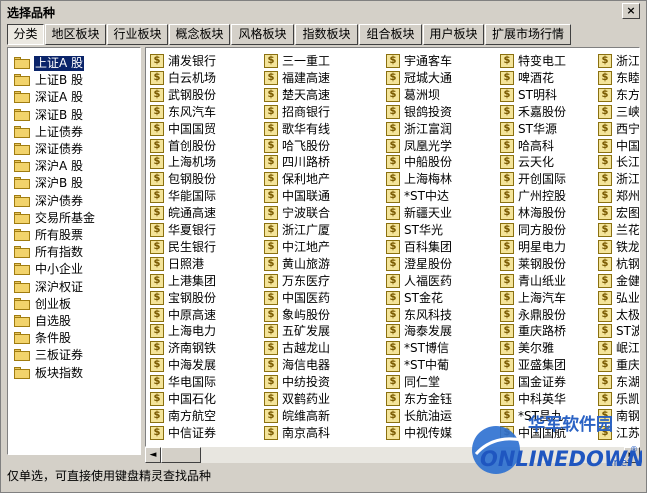 The image size is (647, 493). I want to click on tab-0: 分类, so click(25, 34).